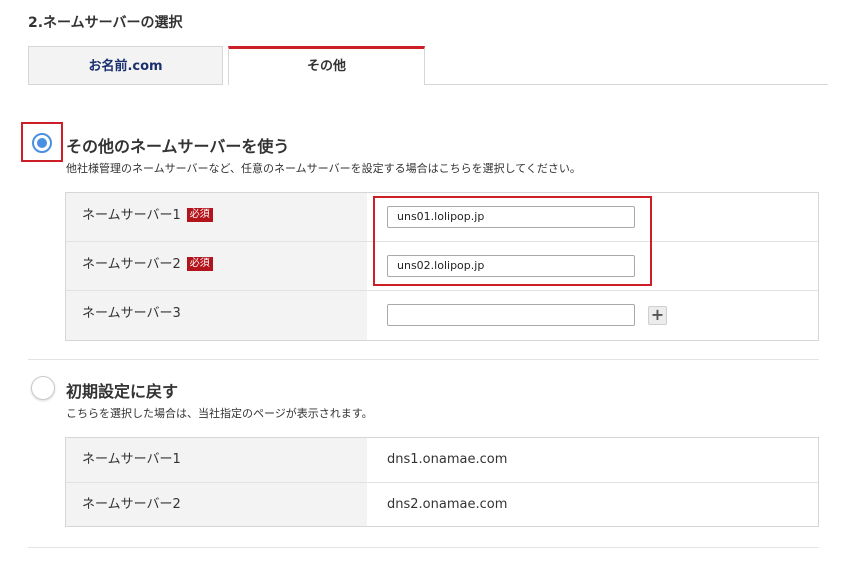  I want to click on table-row: ネームサーバー3 +, so click(442, 315).